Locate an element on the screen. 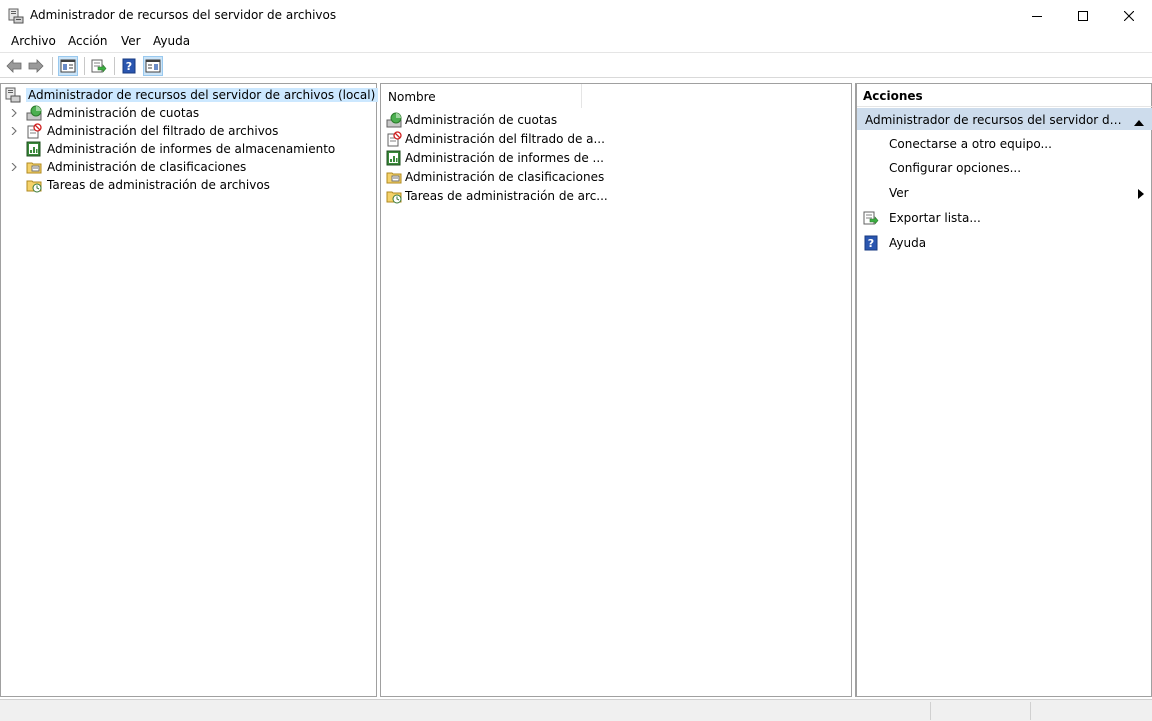  tree-item-file-screen: Administración del filtrado de archivos is located at coordinates (143, 131).